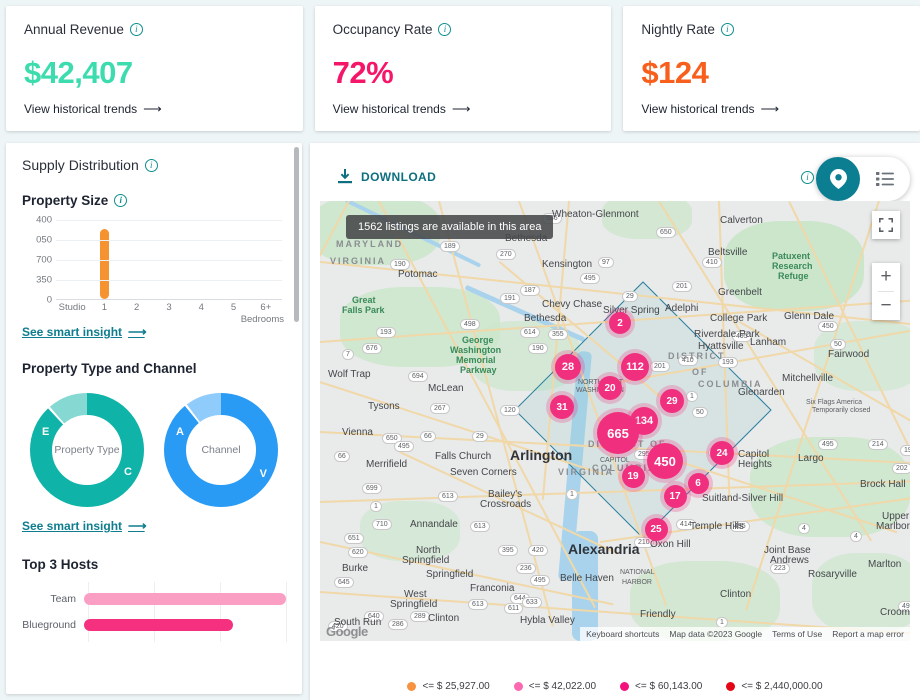 The width and height of the screenshot is (920, 700). Describe the element at coordinates (618, 433) in the screenshot. I see `map-cluster-marker: 665` at that location.